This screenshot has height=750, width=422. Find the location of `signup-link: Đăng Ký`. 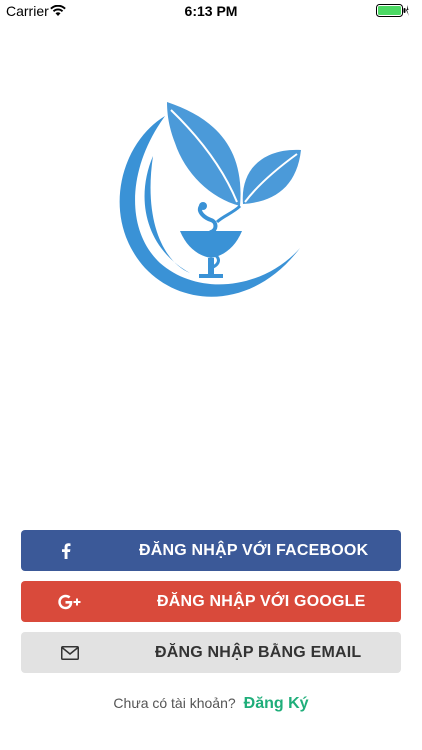

signup-link: Đăng Ký is located at coordinates (276, 703).